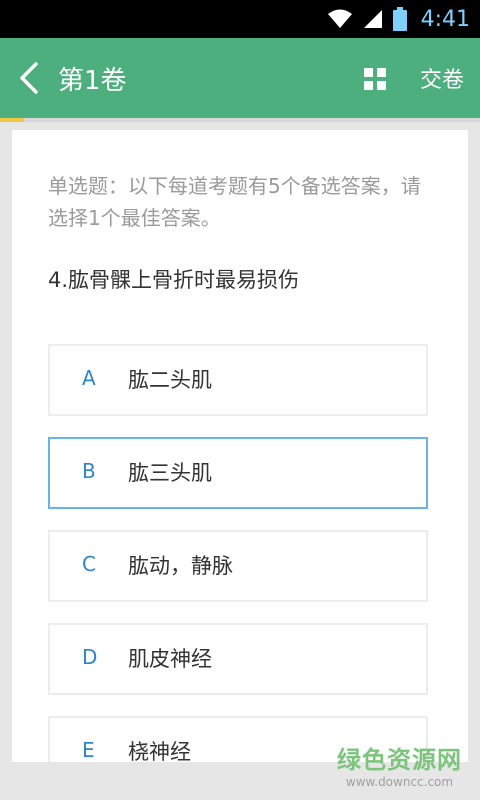 The height and width of the screenshot is (800, 480). Describe the element at coordinates (399, 760) in the screenshot. I see `watermark-main: 绿色资源网` at that location.